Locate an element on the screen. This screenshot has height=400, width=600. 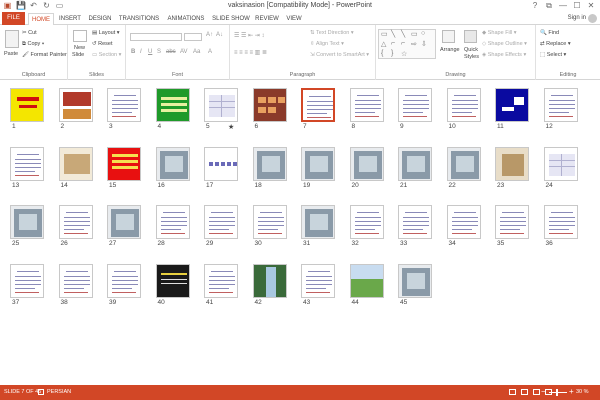
slide-thumbnail-25: 25 is located at coordinates (27, 228).